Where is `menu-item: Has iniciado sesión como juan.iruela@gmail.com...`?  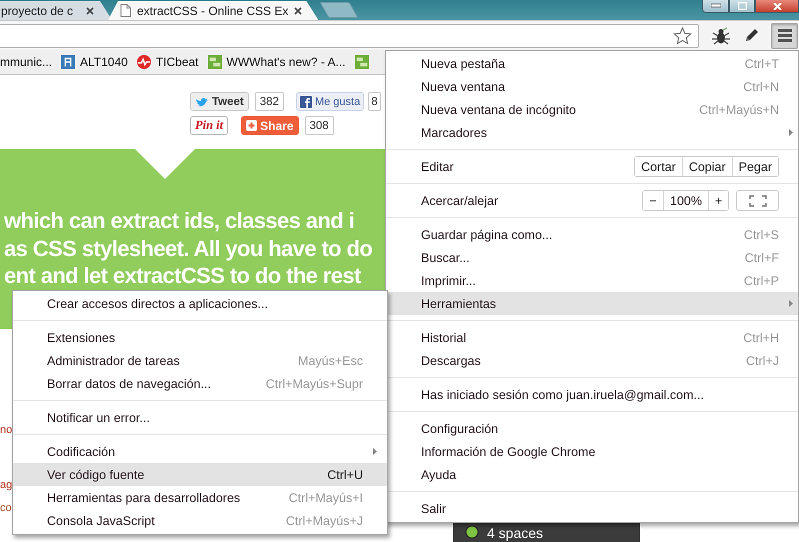
menu-item: Has iniciado sesión como juan.iruela@gmail.com... is located at coordinates (592, 394).